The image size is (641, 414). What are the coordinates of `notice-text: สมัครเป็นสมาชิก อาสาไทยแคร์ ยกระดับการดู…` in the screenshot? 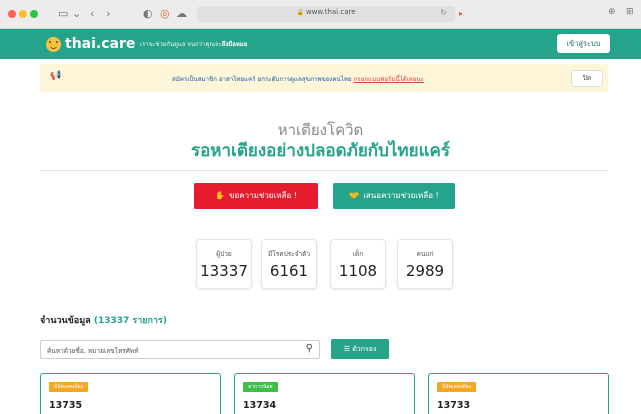 It's located at (298, 79).